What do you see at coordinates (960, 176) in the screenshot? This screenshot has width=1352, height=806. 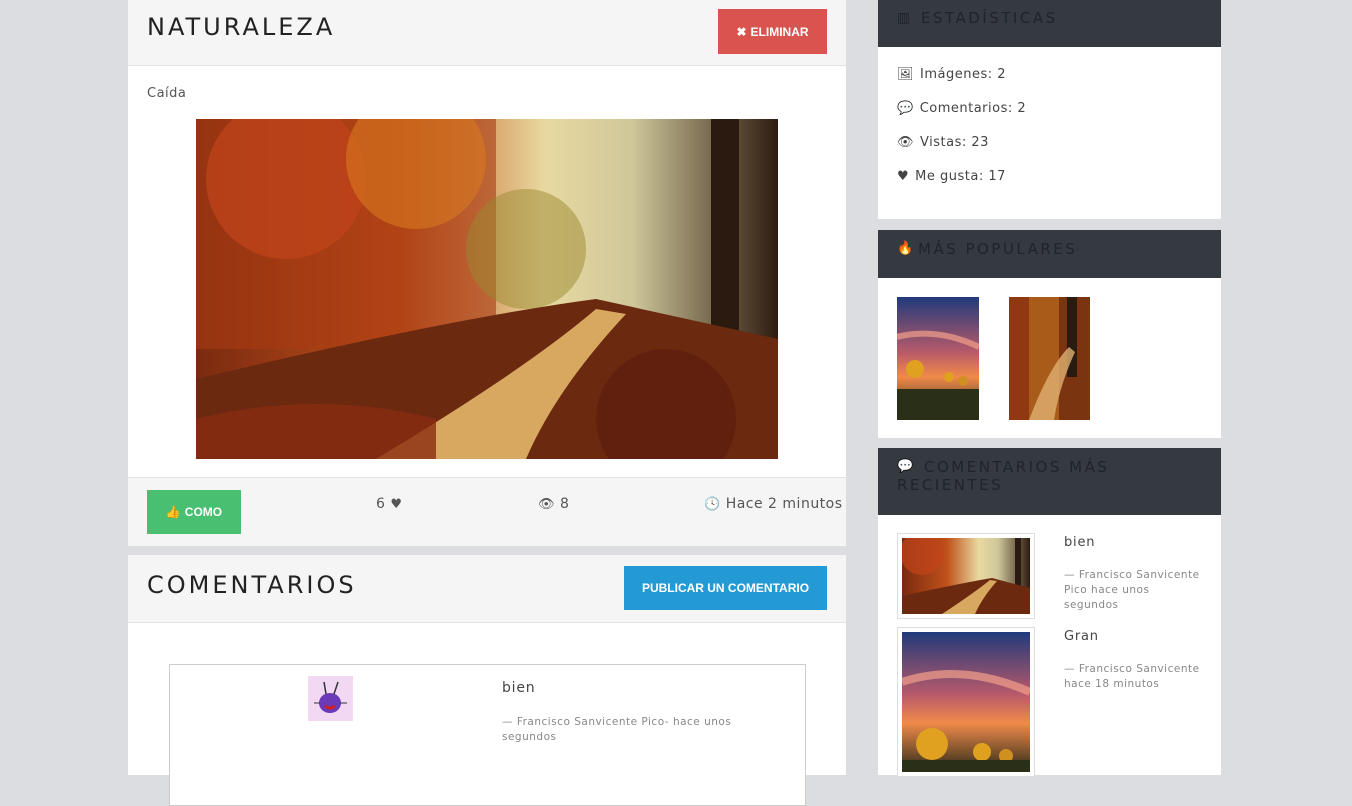 I see `stat-likes-label: Me gusta: 17` at bounding box center [960, 176].